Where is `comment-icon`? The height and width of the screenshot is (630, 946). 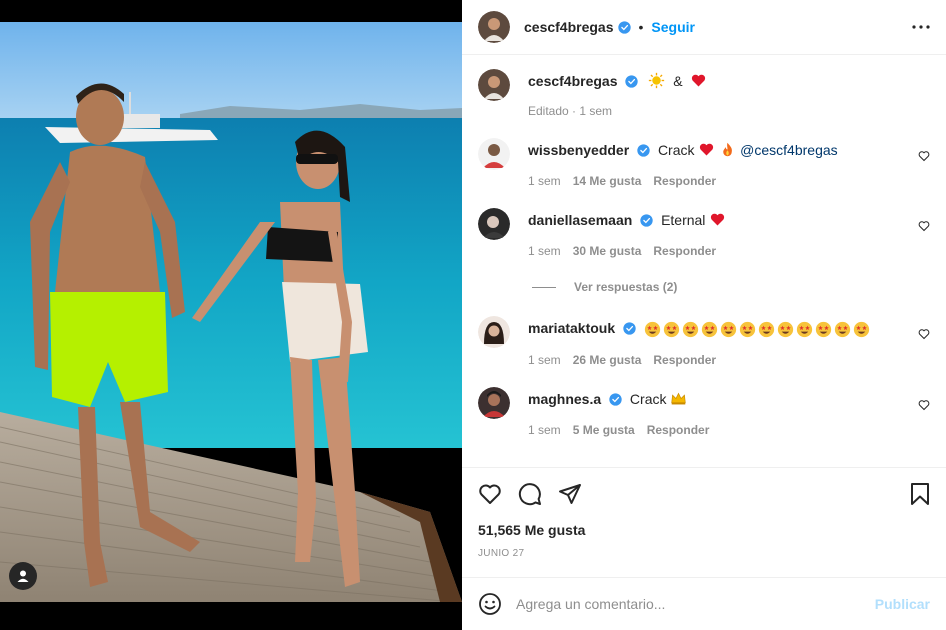 comment-icon is located at coordinates (529, 494).